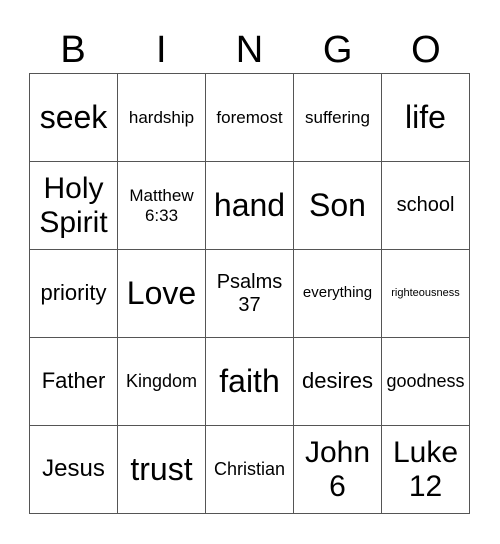 The width and height of the screenshot is (500, 544). I want to click on cell-text: Matthew 6:33, so click(161, 205).